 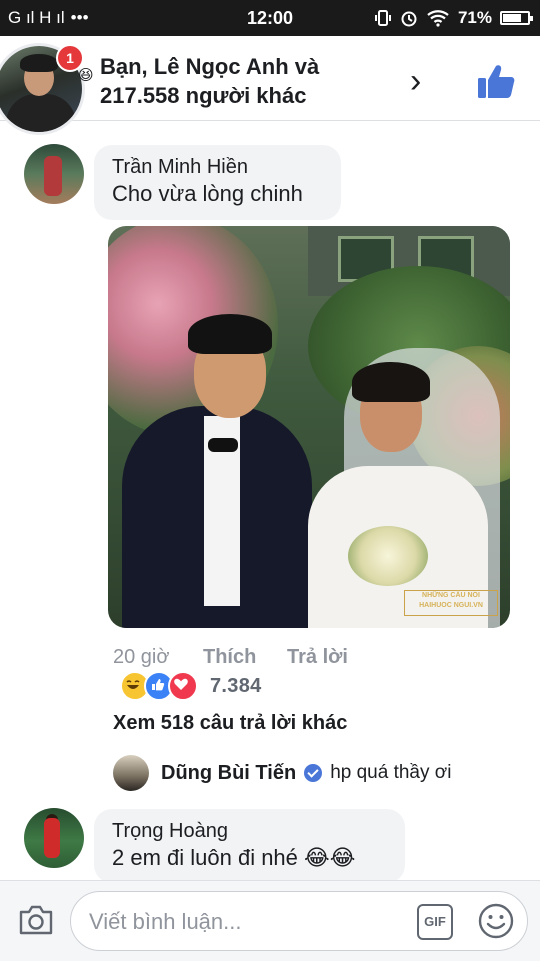 I want to click on reactors-summary: Bạn, Lê Ngọc Anh và 217.558 người khác, so click(x=209, y=81).